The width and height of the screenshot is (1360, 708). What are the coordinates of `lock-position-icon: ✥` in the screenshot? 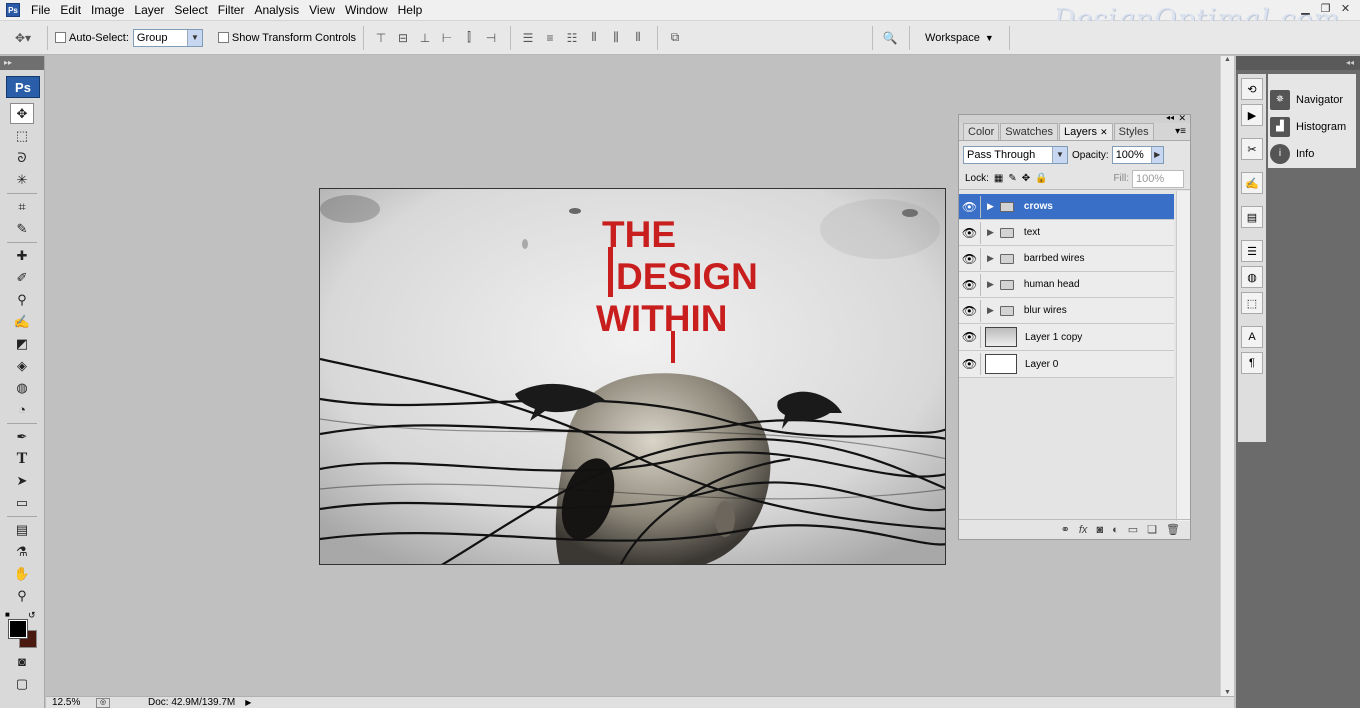 It's located at (1026, 178).